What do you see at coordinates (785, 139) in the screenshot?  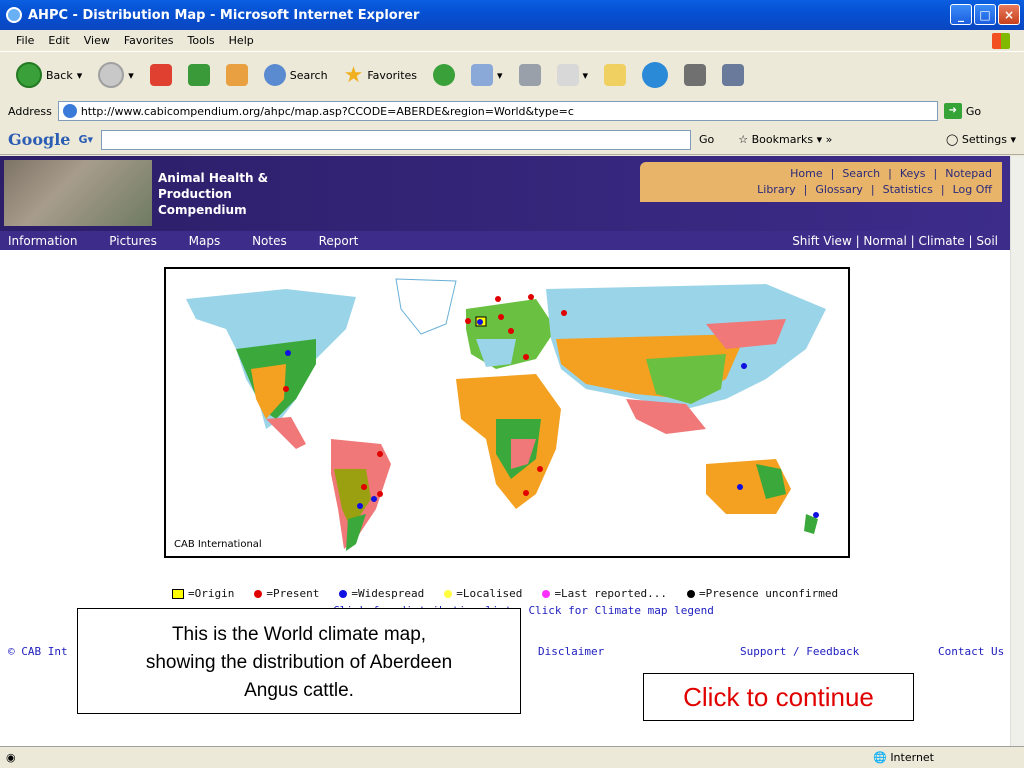 I see `bookmarks-button: ☆ Bookmarks ▾ »` at bounding box center [785, 139].